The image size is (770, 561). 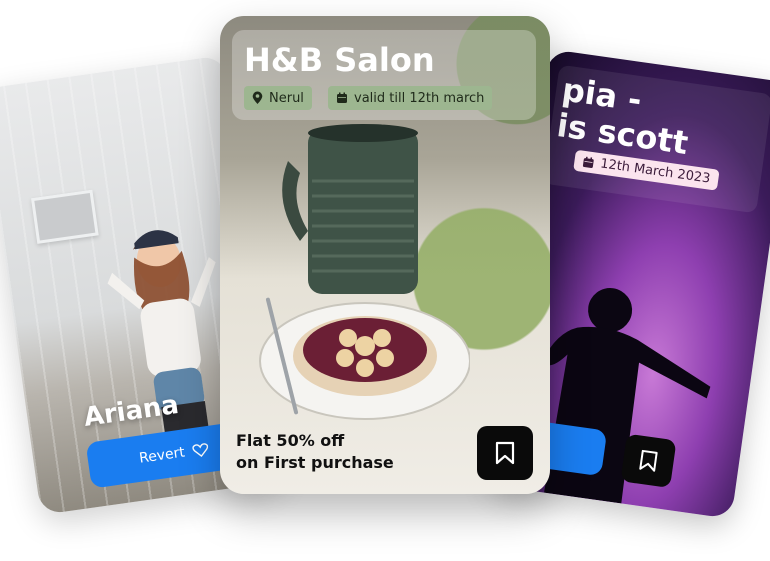 I want to click on wall-ac-unit, so click(x=64, y=216).